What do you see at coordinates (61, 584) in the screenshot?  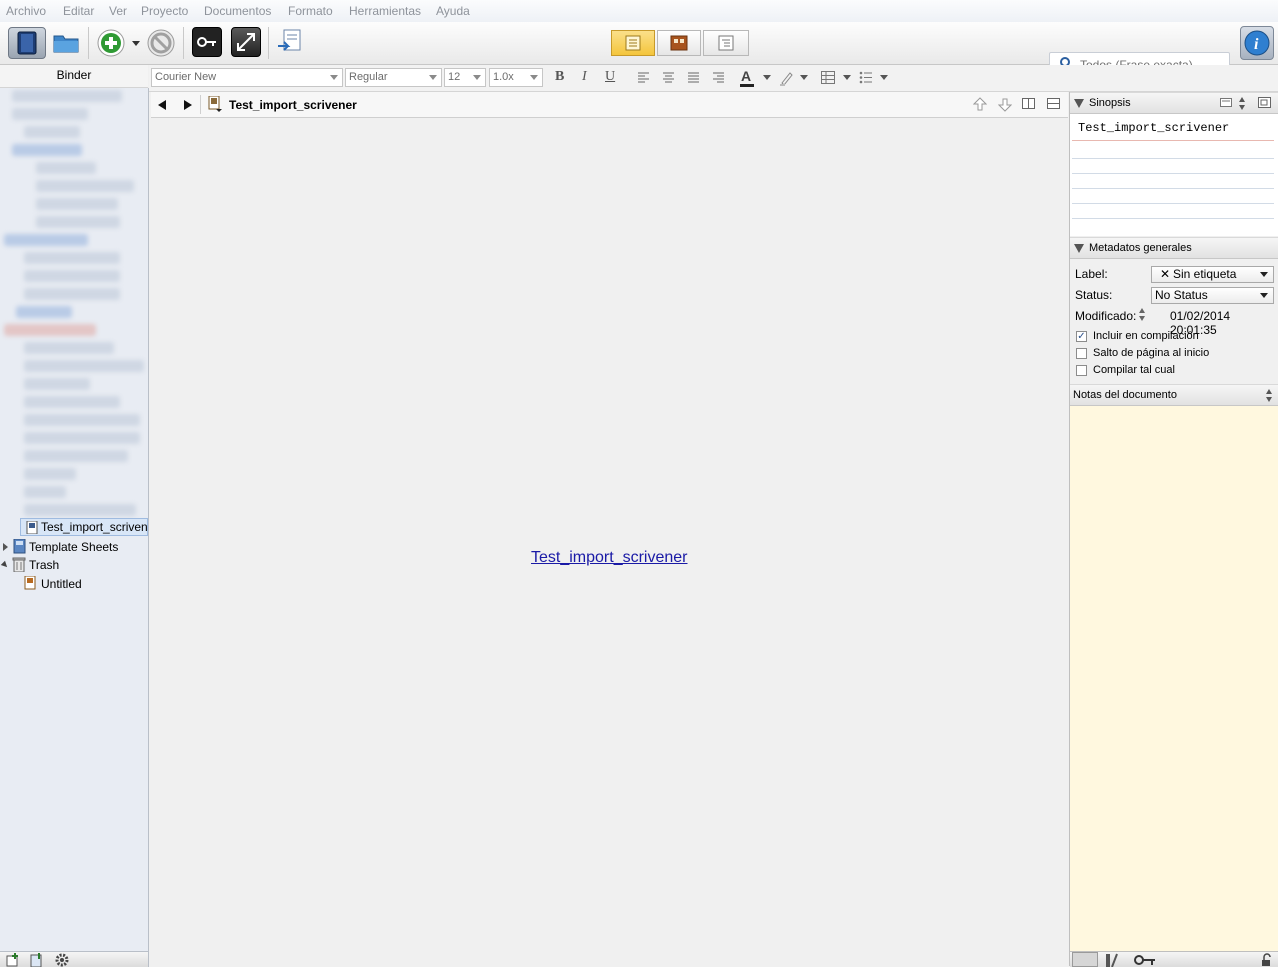 I see `binder-item-label: Untitled` at bounding box center [61, 584].